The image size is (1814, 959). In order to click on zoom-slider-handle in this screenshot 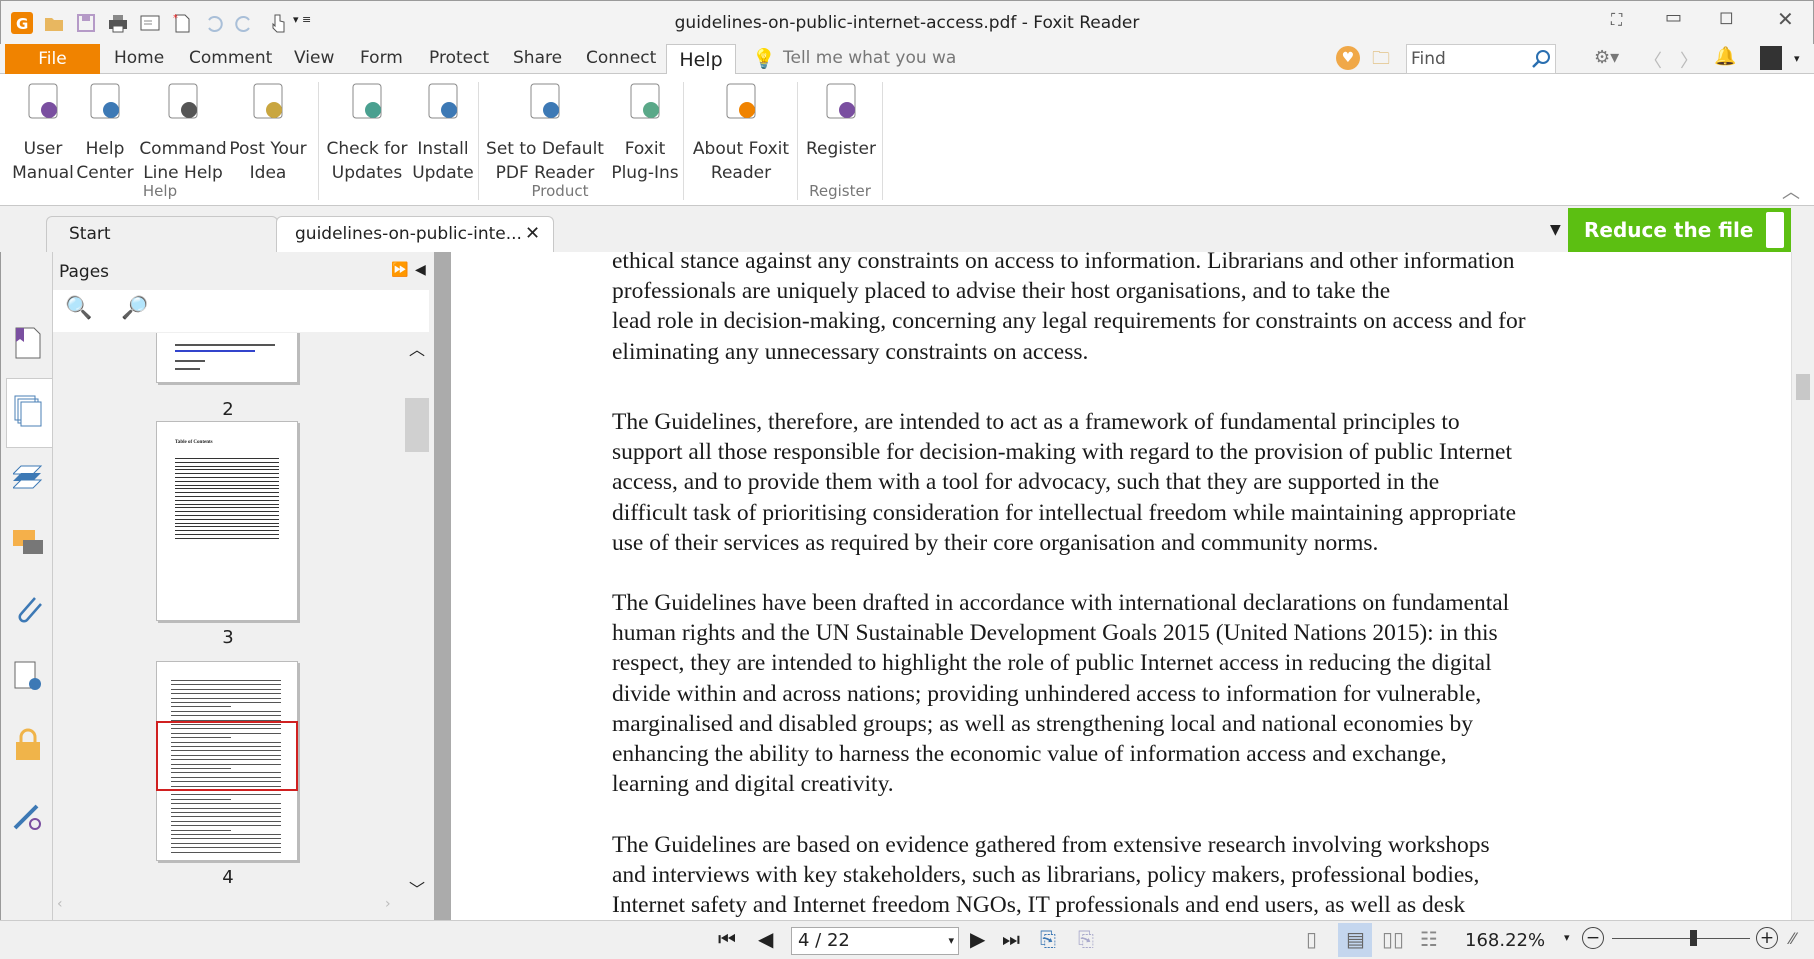, I will do `click(1693, 938)`.